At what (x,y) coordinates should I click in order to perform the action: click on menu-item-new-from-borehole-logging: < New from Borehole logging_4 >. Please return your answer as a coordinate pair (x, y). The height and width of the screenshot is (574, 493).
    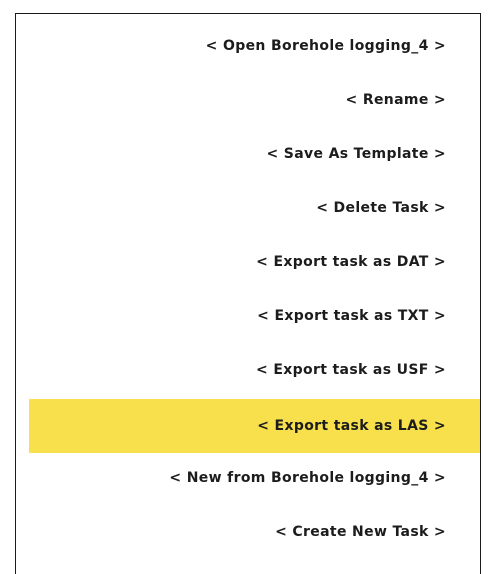
    Looking at the image, I should click on (248, 478).